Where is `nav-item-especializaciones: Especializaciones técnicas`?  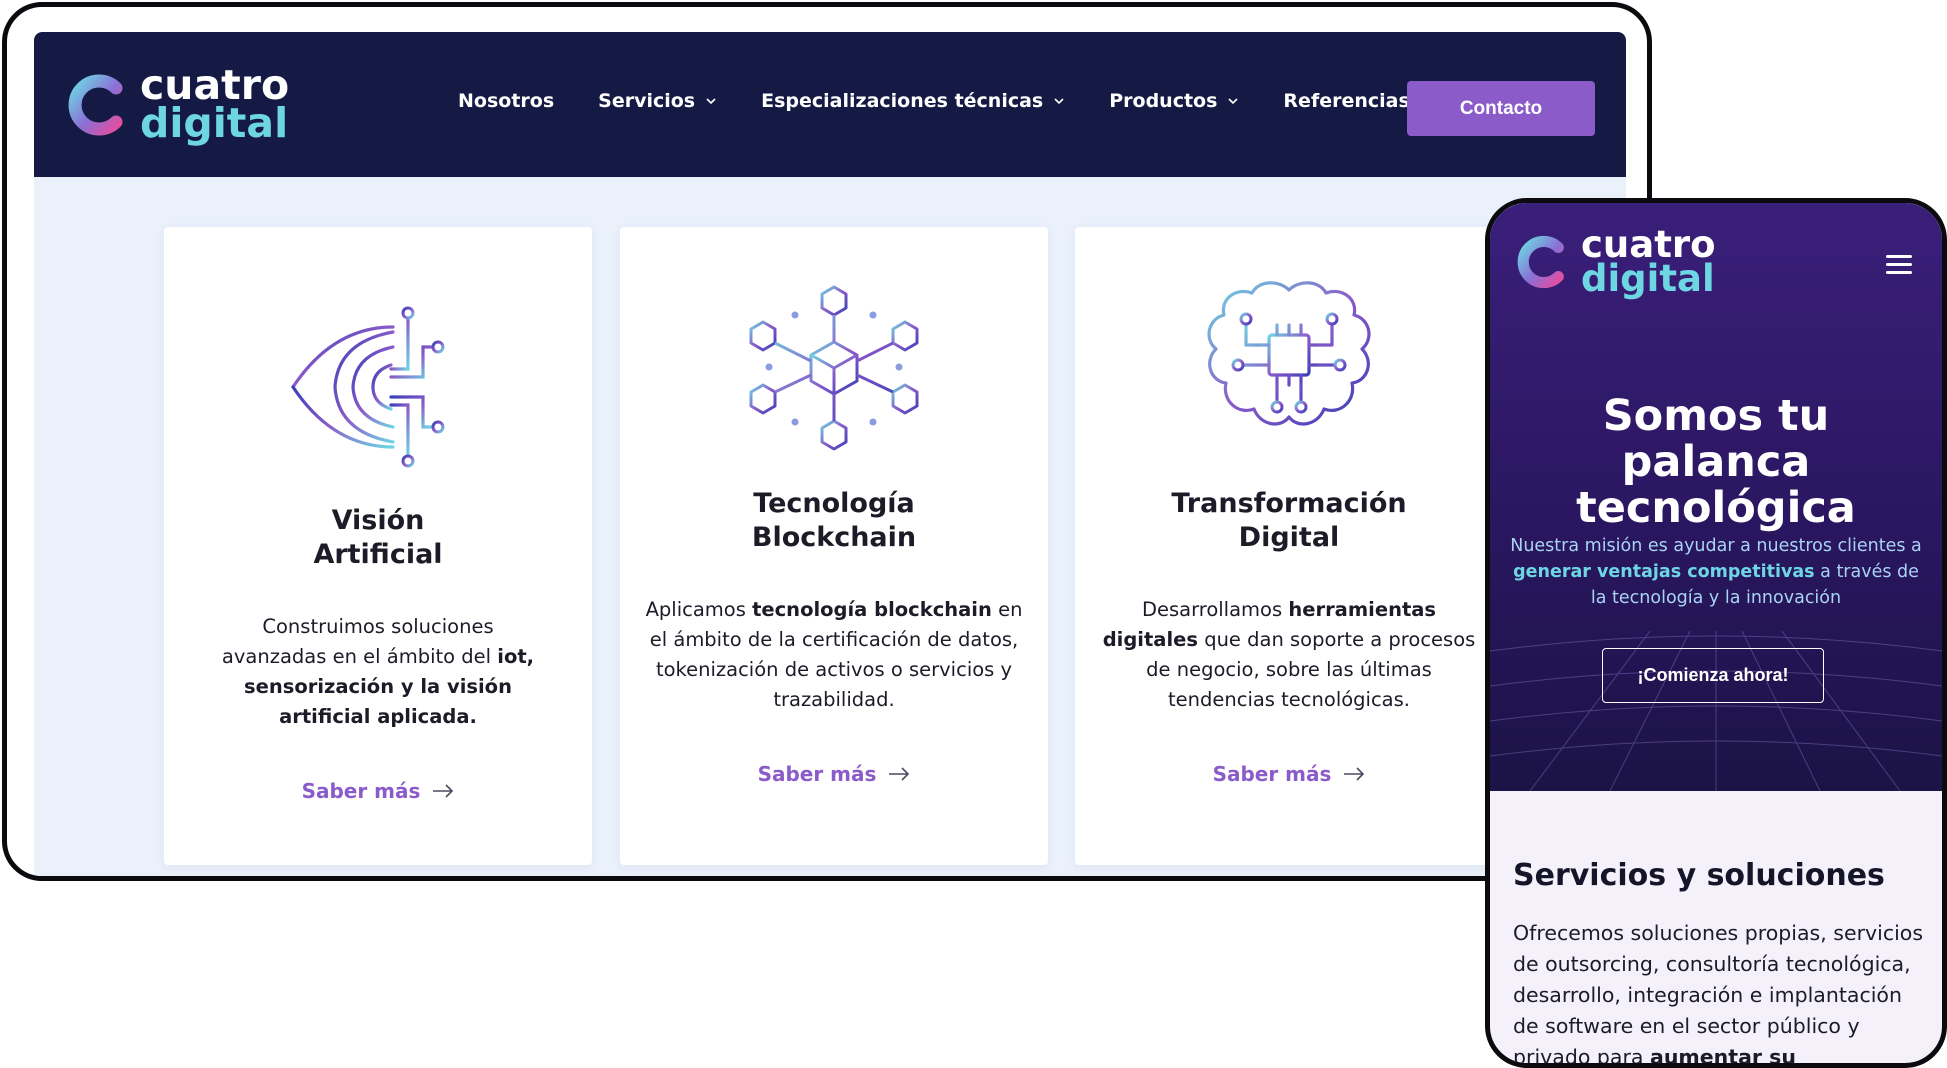 nav-item-especializaciones: Especializaciones técnicas is located at coordinates (913, 101).